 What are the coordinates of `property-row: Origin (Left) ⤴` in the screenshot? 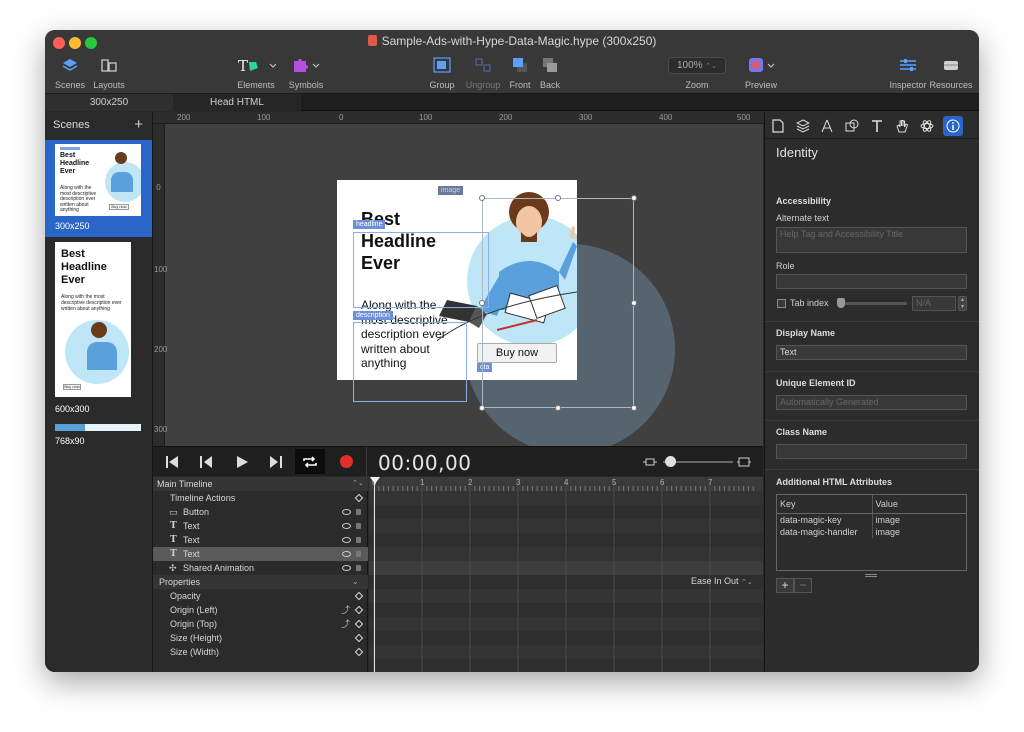 It's located at (260, 610).